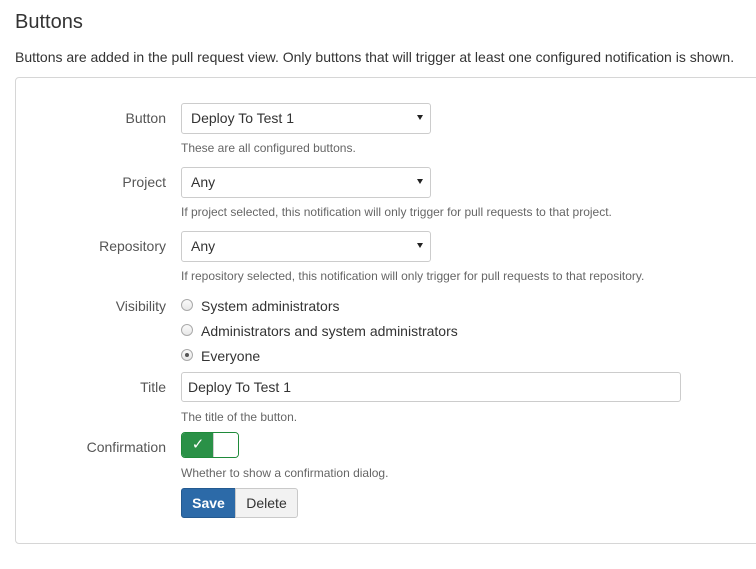 The height and width of the screenshot is (569, 756). What do you see at coordinates (140, 306) in the screenshot?
I see `visibility-label: Visibility` at bounding box center [140, 306].